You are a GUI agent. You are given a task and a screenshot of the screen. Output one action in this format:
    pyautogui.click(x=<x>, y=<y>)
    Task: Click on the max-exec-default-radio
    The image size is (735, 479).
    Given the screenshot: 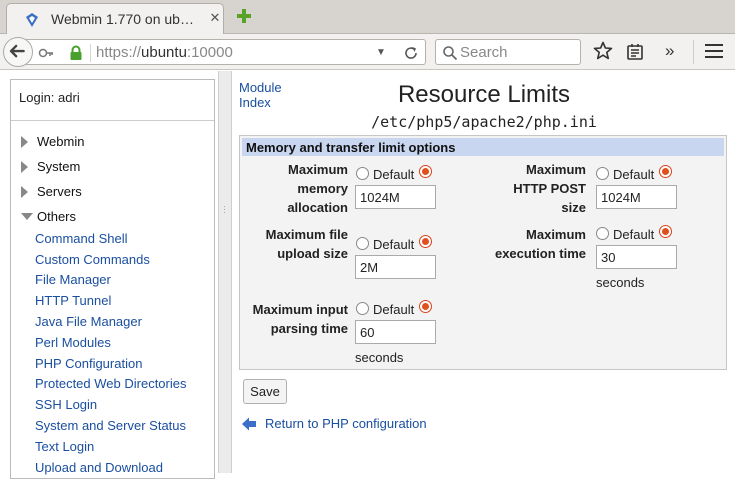 What is the action you would take?
    pyautogui.click(x=602, y=233)
    